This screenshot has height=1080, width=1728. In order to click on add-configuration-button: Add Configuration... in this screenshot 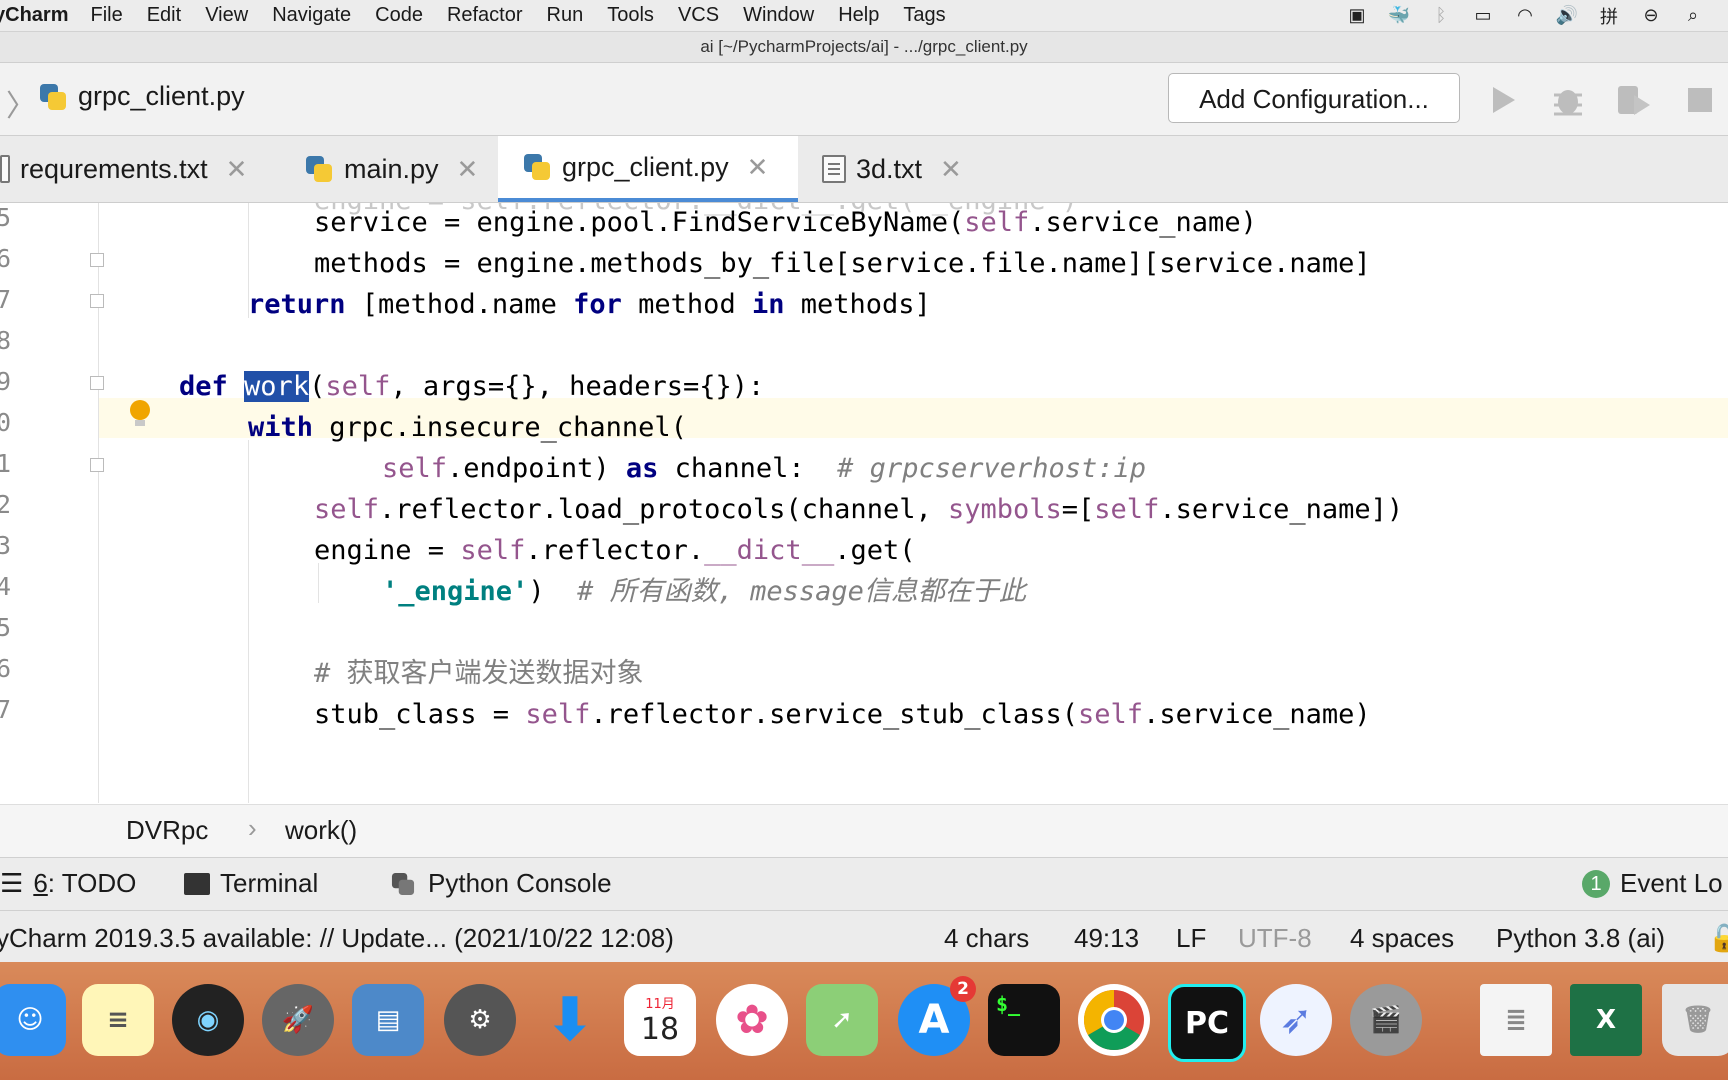, I will do `click(1314, 98)`.